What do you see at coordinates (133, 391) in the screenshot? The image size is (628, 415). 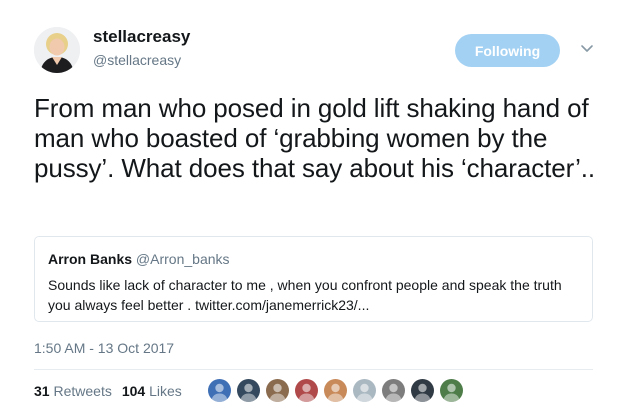 I see `likes-count: 104` at bounding box center [133, 391].